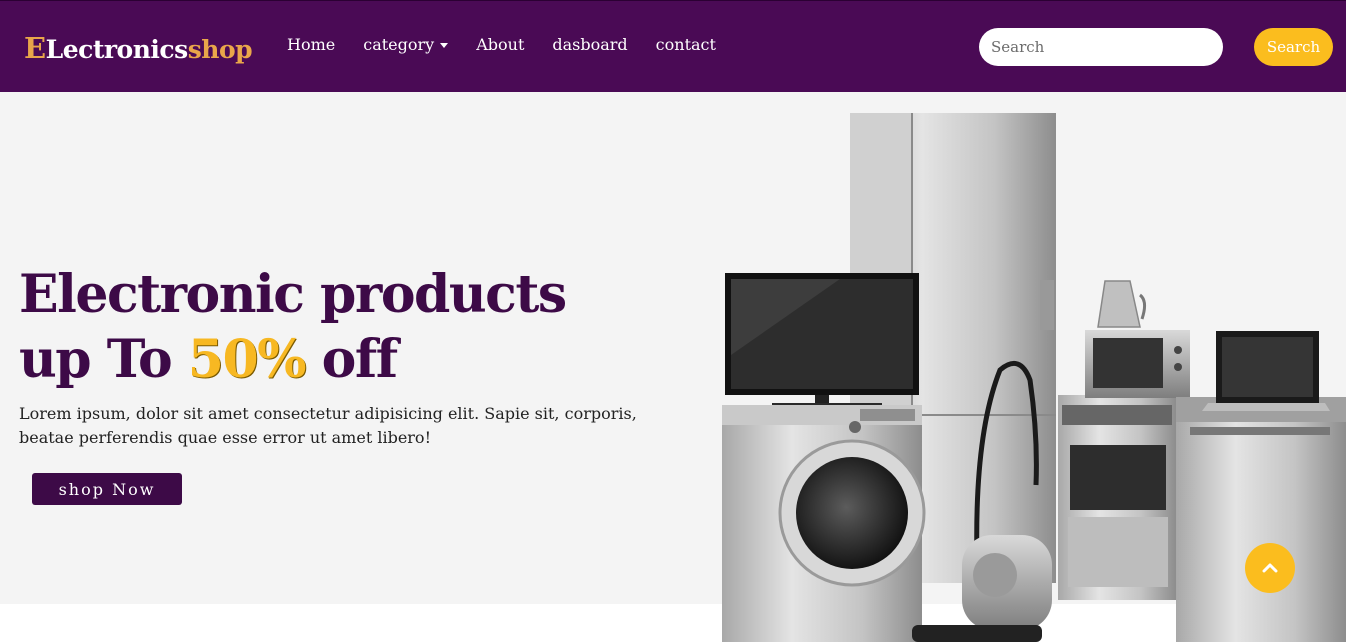  I want to click on nav-home-link: Home, so click(311, 44).